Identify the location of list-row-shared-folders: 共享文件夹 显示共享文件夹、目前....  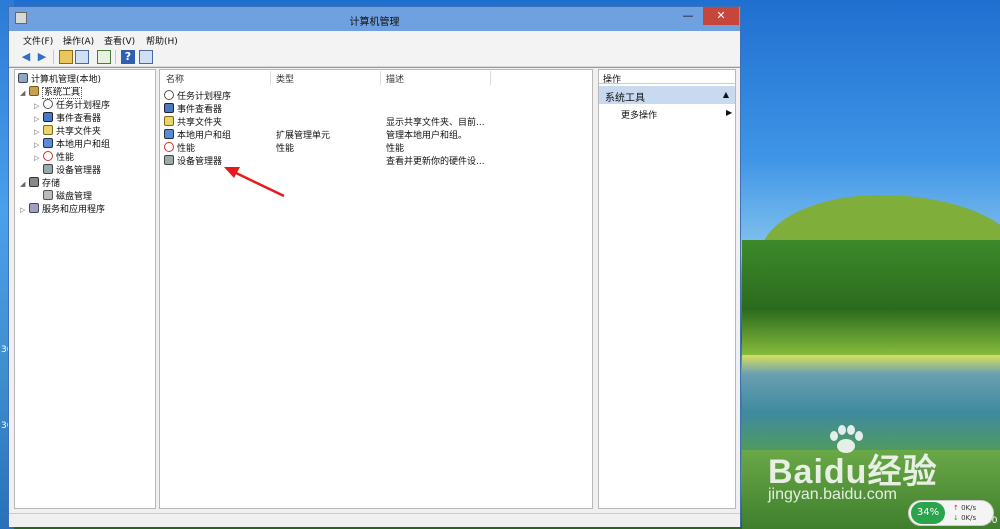
(377, 121).